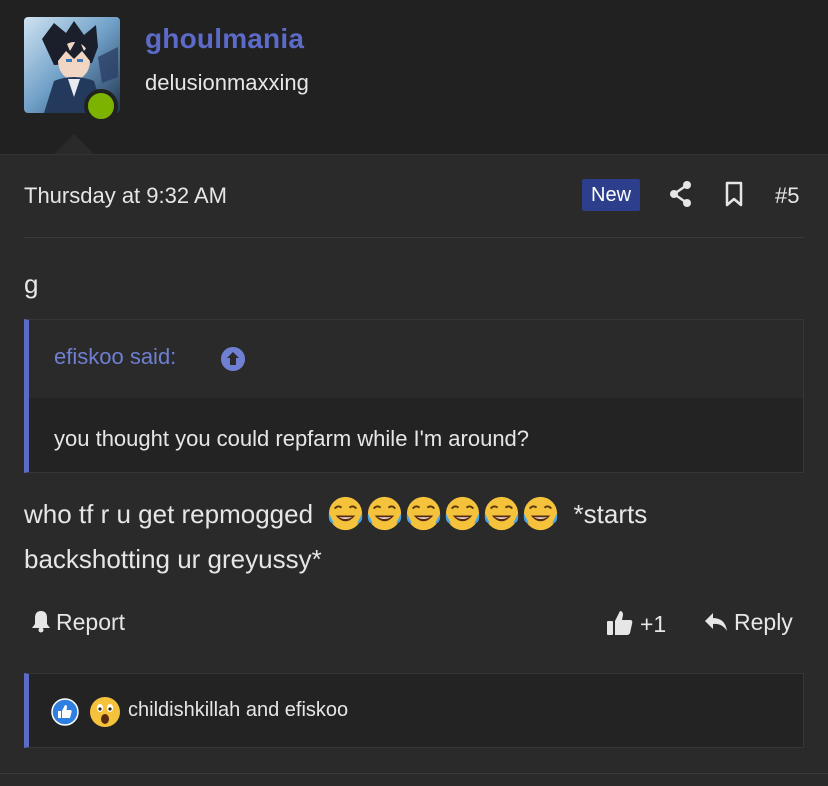 This screenshot has width=828, height=786. Describe the element at coordinates (74, 144) in the screenshot. I see `header-caret` at that location.